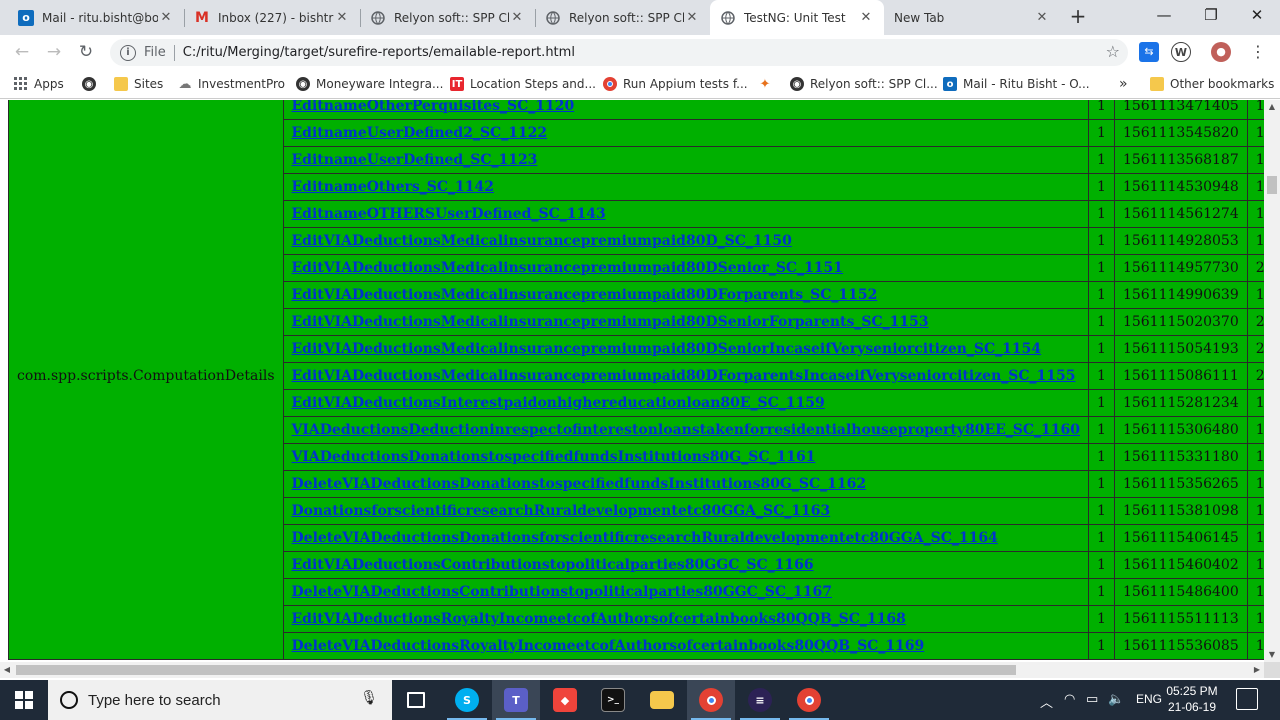  What do you see at coordinates (1123, 84) in the screenshot?
I see `more-bookmarks-button: »` at bounding box center [1123, 84].